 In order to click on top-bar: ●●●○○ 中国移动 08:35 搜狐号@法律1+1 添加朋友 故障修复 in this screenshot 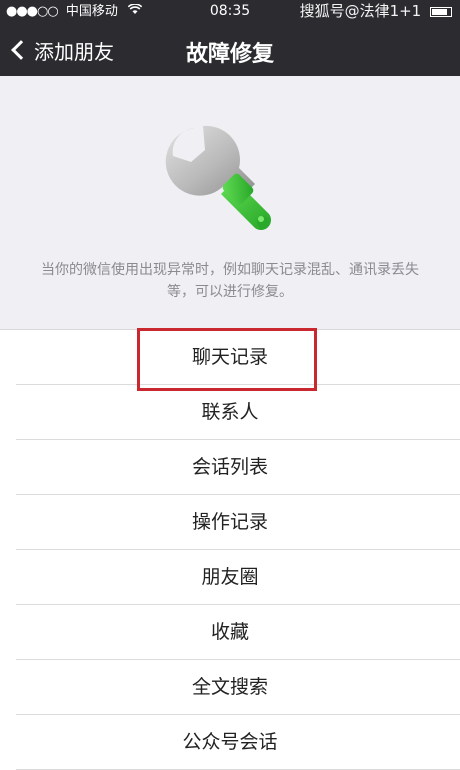, I will do `click(230, 38)`.